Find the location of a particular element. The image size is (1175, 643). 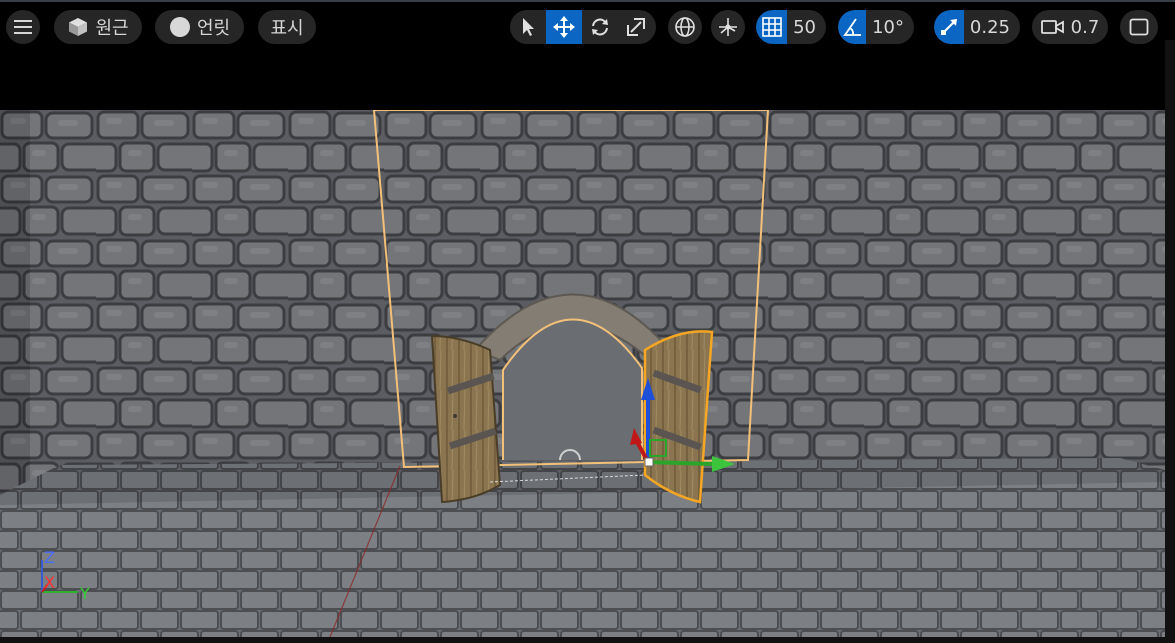

coordinate-space-button is located at coordinates (685, 27).